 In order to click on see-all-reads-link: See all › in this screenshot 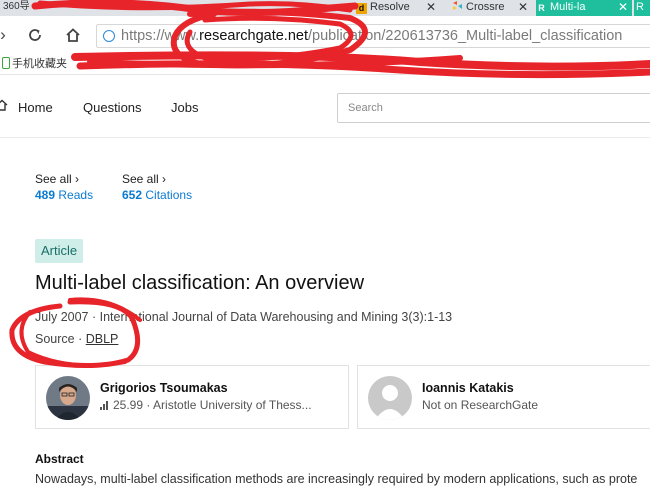, I will do `click(64, 179)`.